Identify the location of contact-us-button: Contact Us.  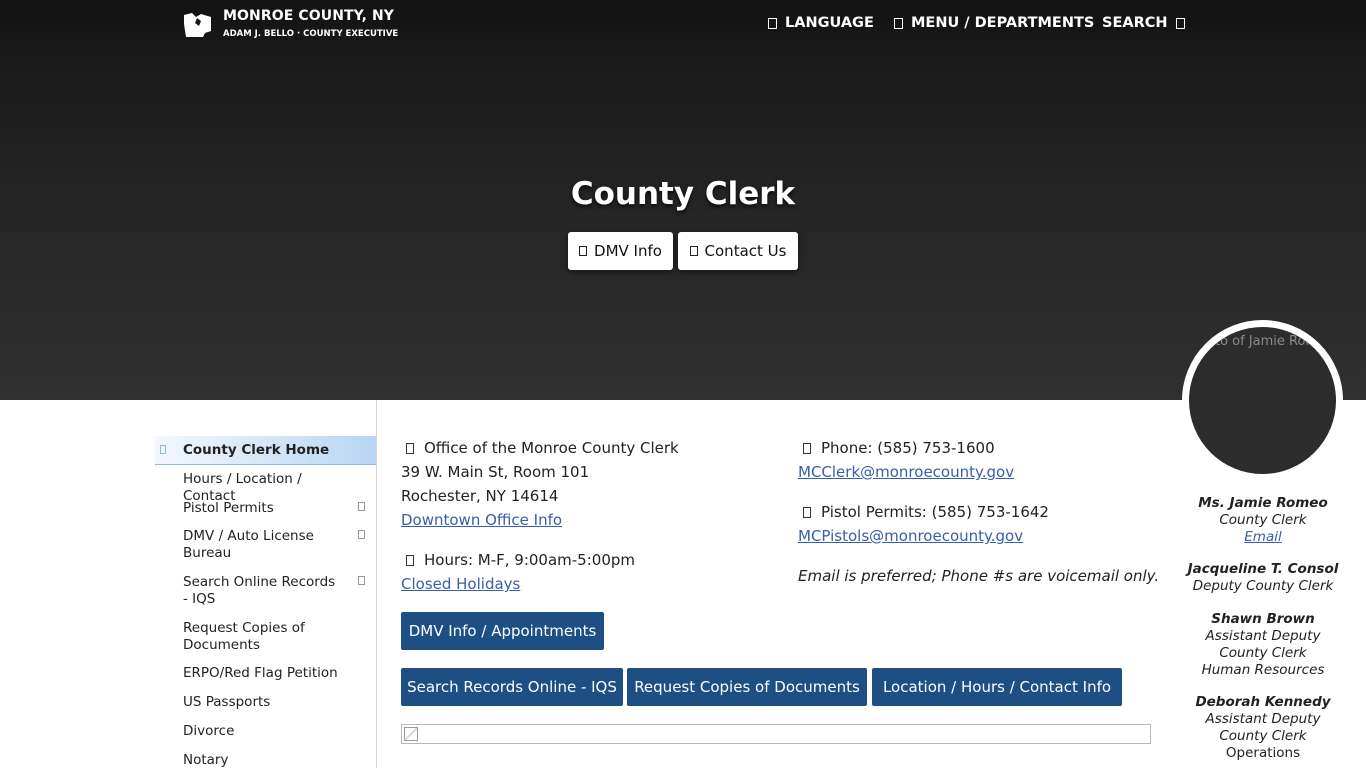
(738, 251).